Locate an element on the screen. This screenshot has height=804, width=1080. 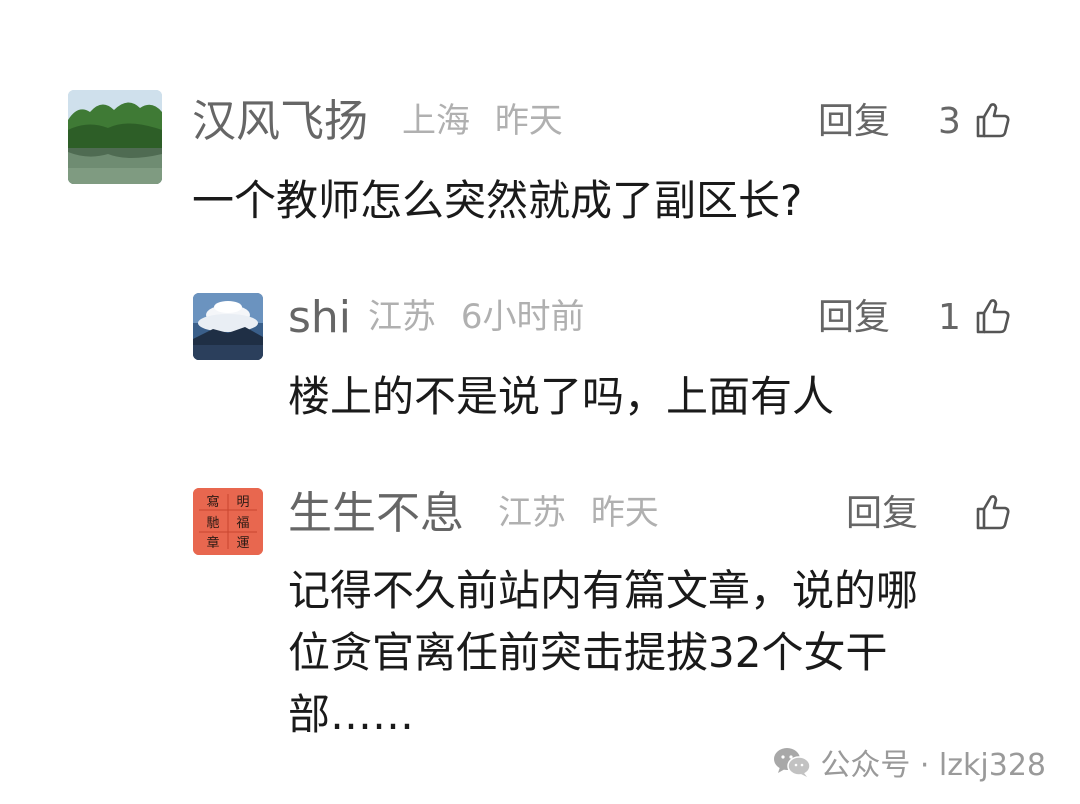
commenter-name: shi is located at coordinates (319, 318).